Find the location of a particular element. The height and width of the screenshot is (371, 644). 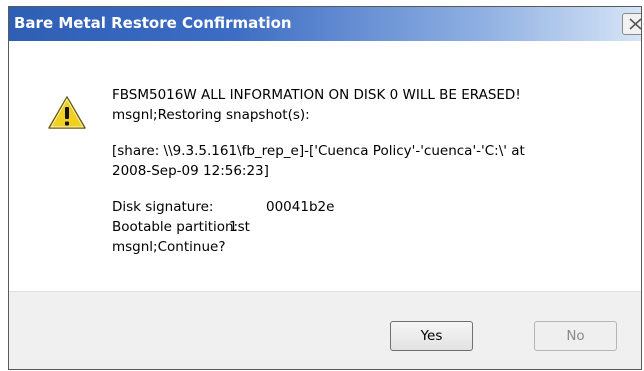

dialog-title: Bare Metal Restore Confirmation is located at coordinates (153, 23).